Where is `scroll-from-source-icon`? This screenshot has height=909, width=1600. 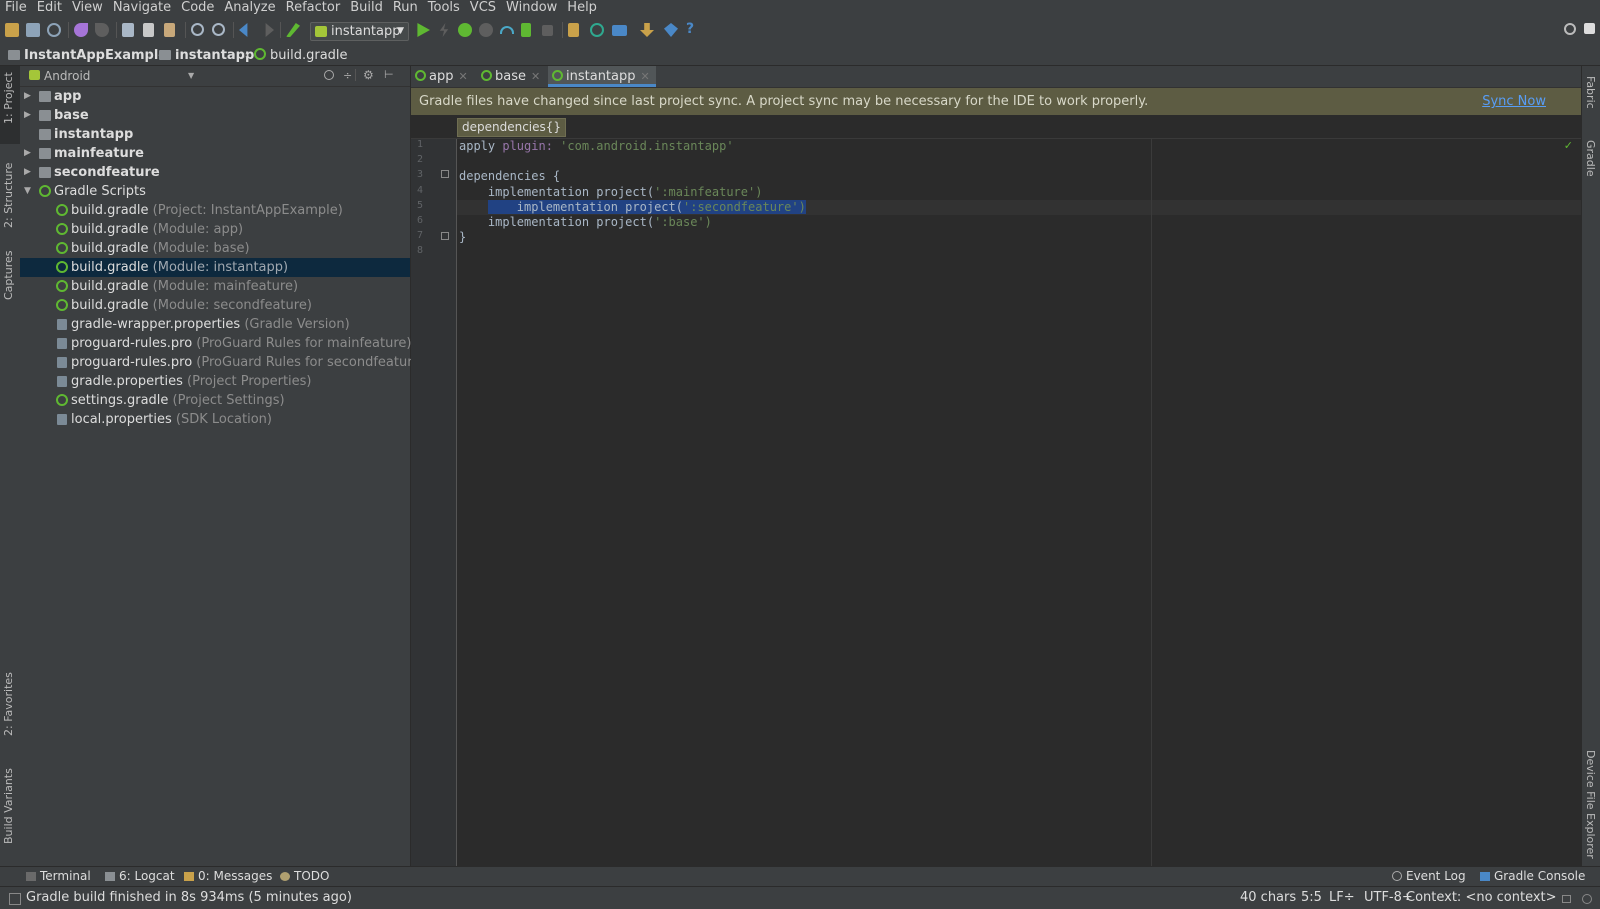
scroll-from-source-icon is located at coordinates (329, 75).